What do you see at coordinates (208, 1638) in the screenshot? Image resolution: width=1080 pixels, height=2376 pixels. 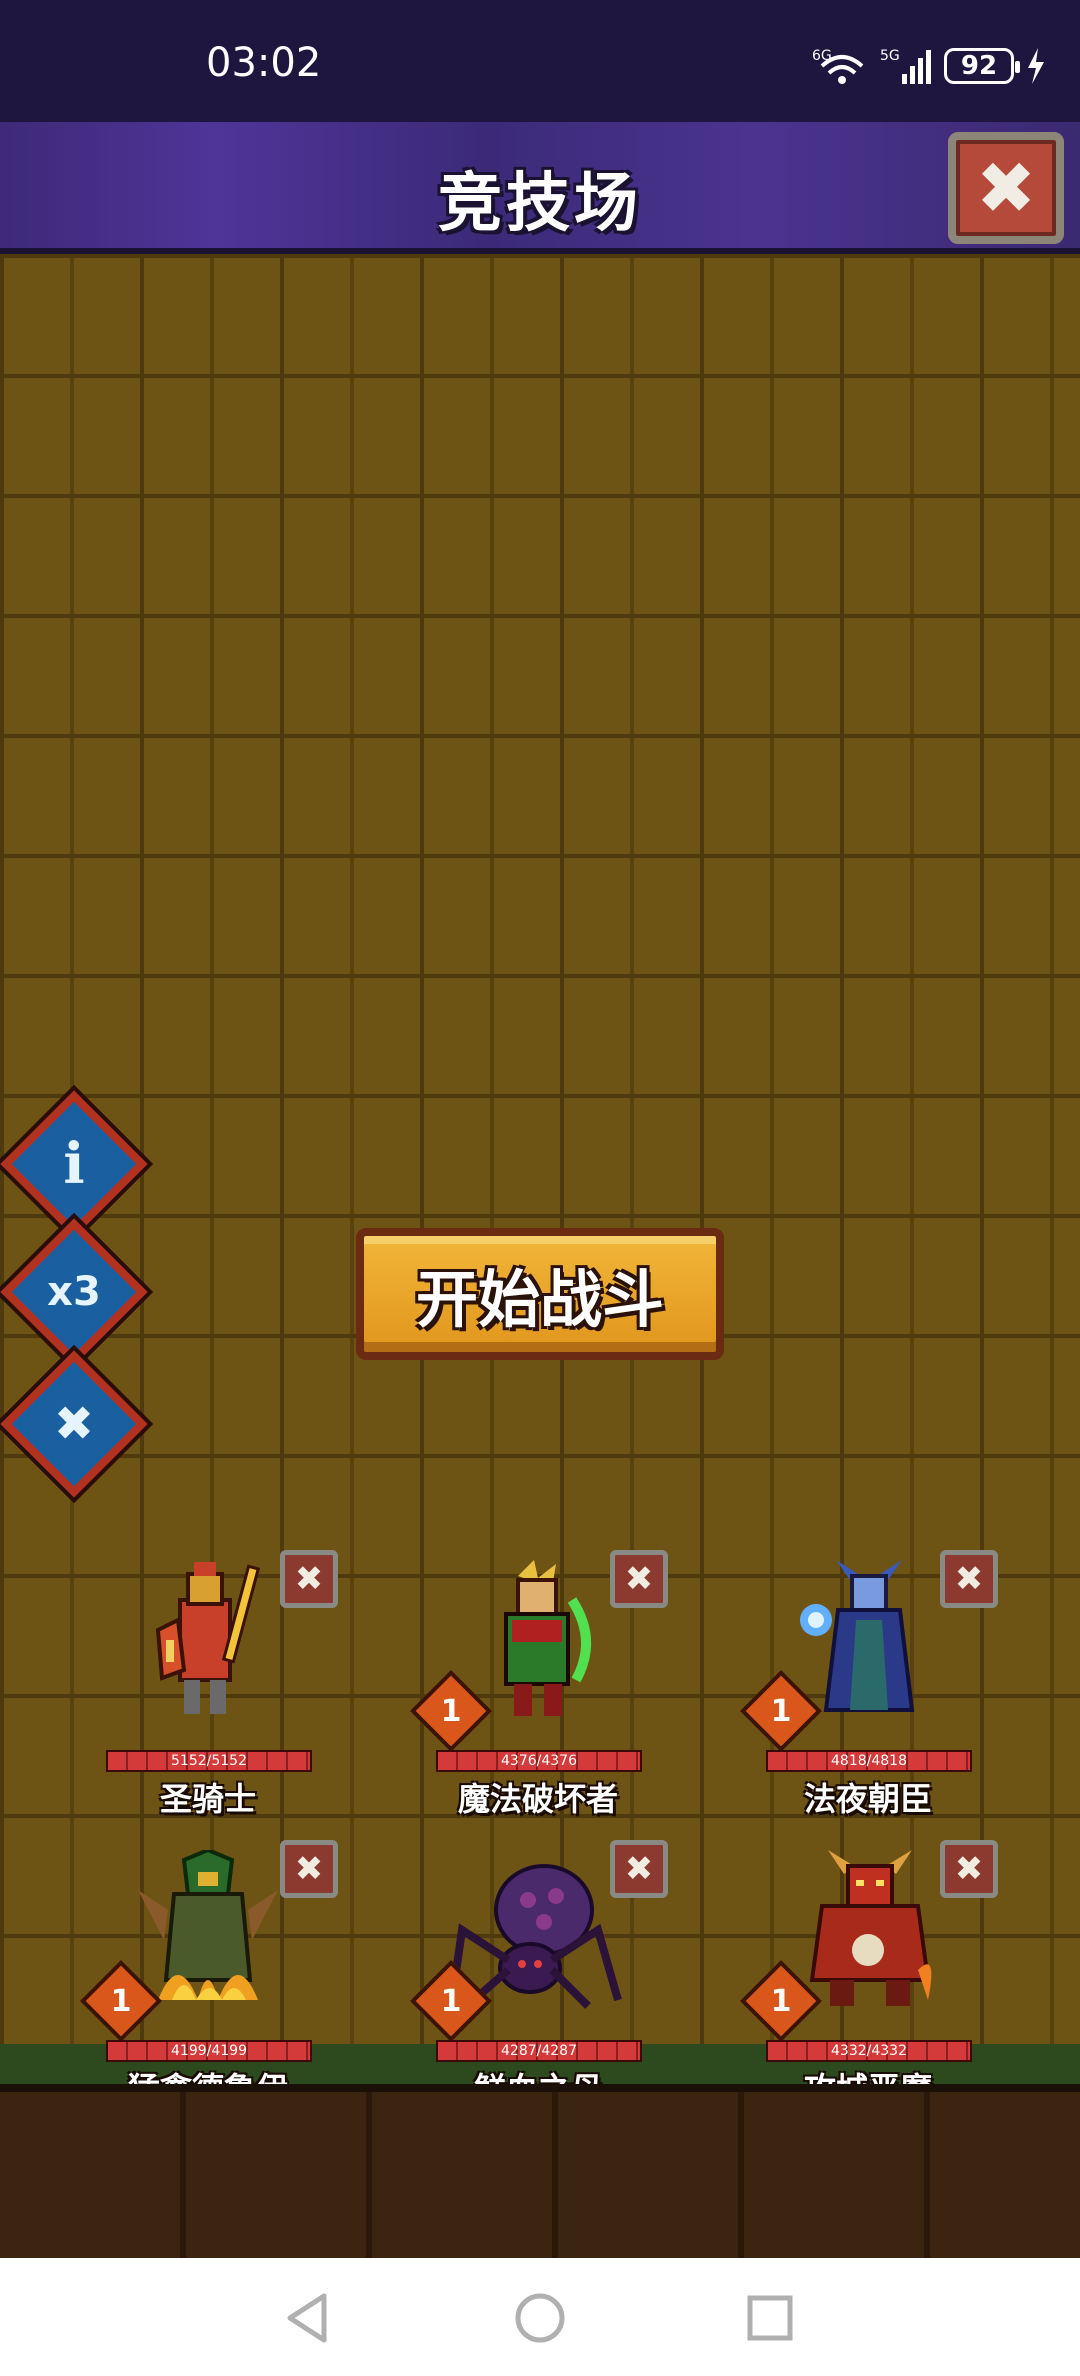 I see `paladin-sprite` at bounding box center [208, 1638].